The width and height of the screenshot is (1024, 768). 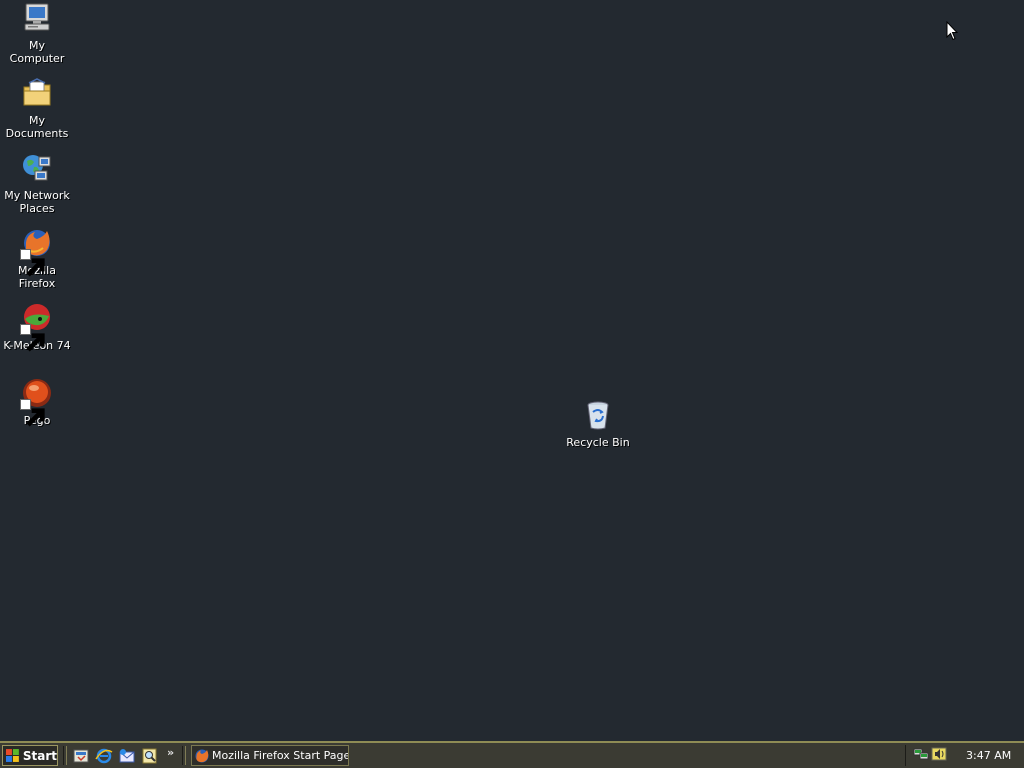 I want to click on k-meleon-icon, so click(x=36, y=327).